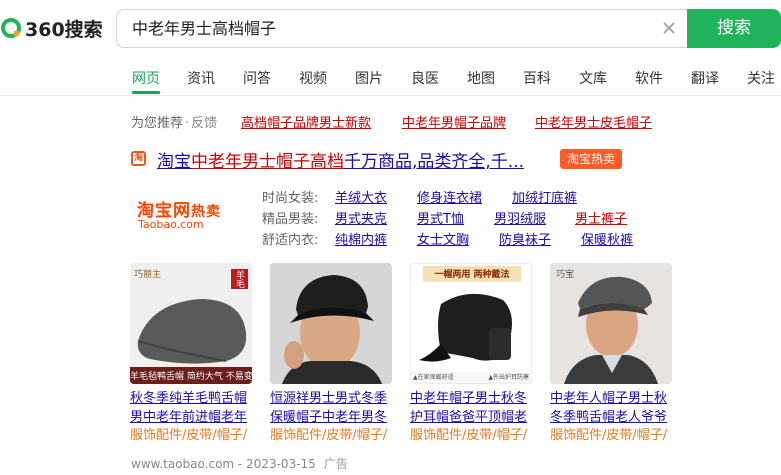 Image resolution: width=781 pixels, height=475 pixels. Describe the element at coordinates (525, 238) in the screenshot. I see `category-link: 防臭袜子` at that location.